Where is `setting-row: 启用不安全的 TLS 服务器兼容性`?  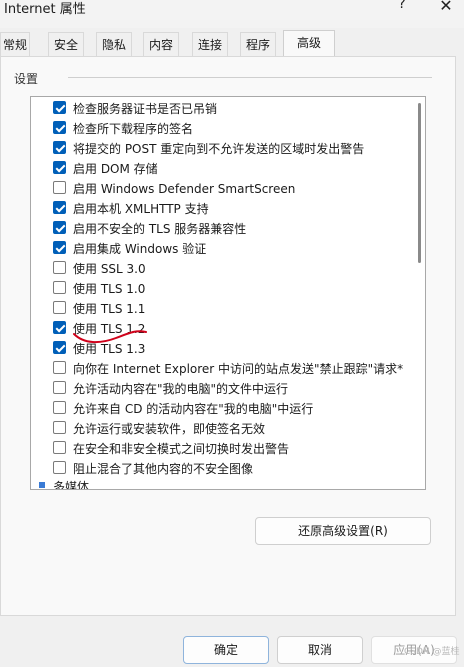 setting-row: 启用不安全的 TLS 服务器兼容性 is located at coordinates (221, 228).